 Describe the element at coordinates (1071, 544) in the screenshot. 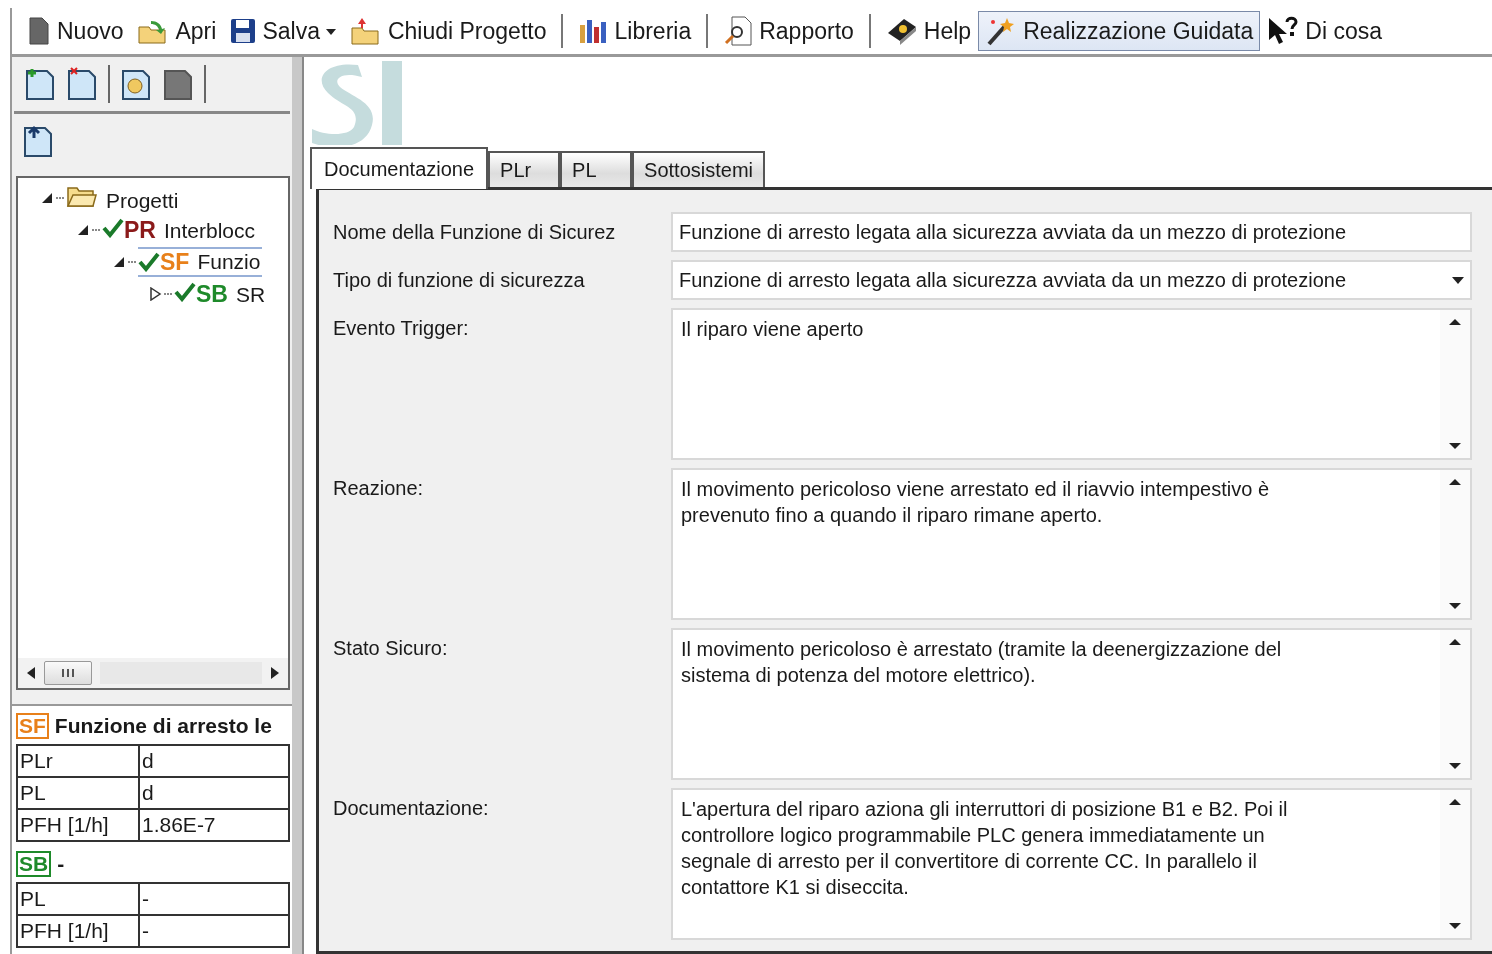

I see `text-area: Il movimento pericoloso viene arrestato ed il riavvio intempestivo è prevenuto fino a quando il riparo rimane aperto.` at that location.